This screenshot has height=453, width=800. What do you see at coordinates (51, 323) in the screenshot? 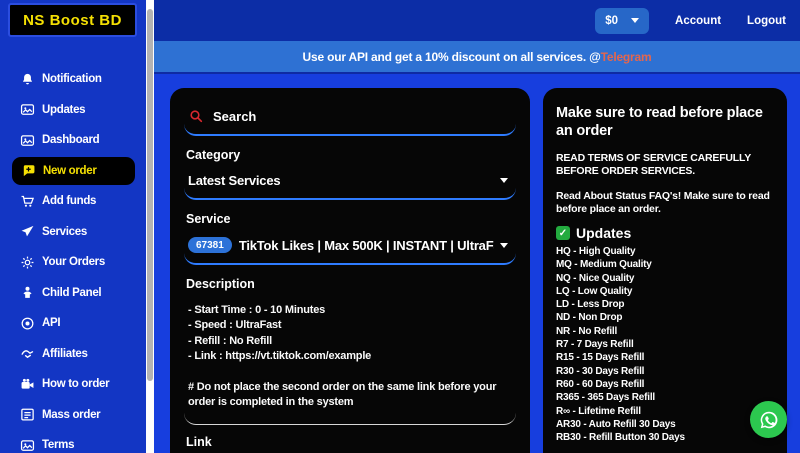
I see `sidebar-item-label: API` at bounding box center [51, 323].